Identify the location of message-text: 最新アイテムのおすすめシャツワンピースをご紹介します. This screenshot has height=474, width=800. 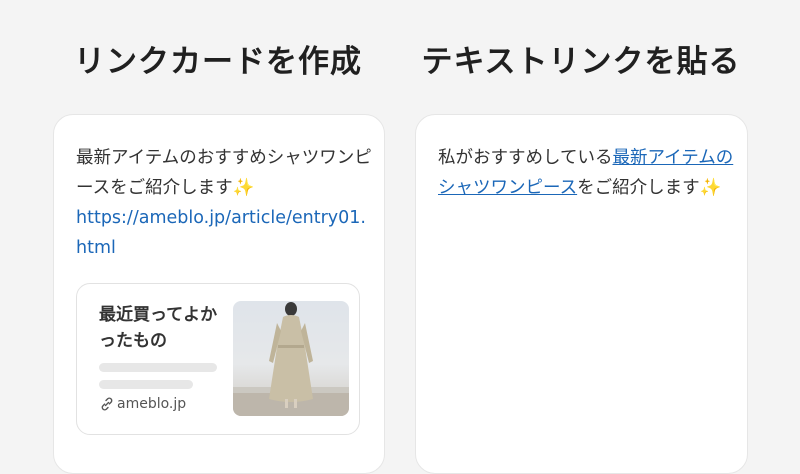
(224, 173).